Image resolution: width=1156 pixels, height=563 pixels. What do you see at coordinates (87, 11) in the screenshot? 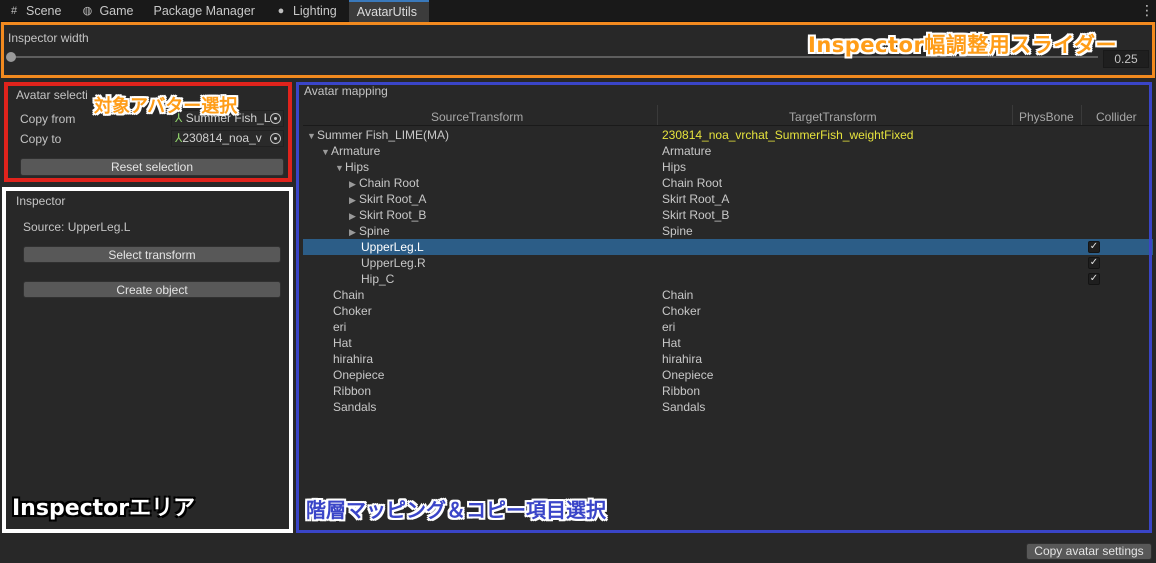
I see `gamepad-icon: ◍` at bounding box center [87, 11].